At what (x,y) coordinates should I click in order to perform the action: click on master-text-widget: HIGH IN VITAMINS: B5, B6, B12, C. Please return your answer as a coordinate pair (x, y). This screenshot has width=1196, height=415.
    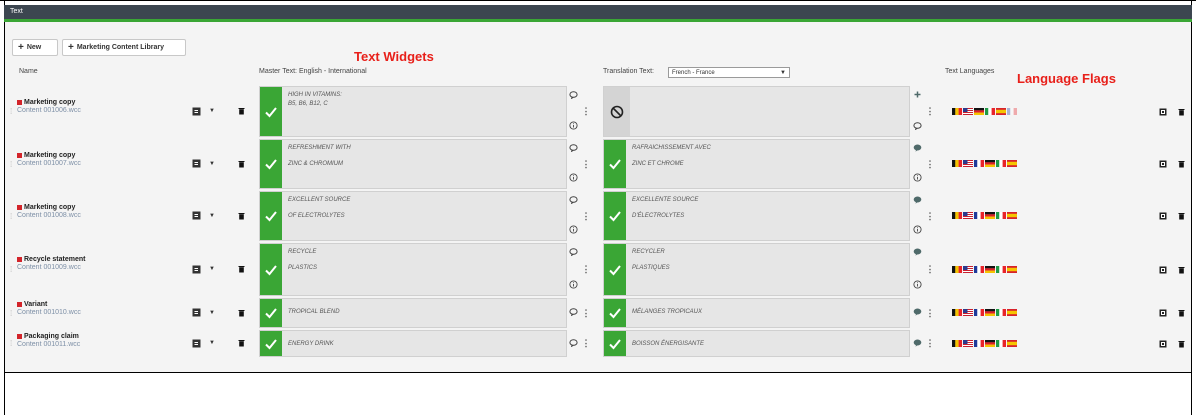
    Looking at the image, I should click on (413, 111).